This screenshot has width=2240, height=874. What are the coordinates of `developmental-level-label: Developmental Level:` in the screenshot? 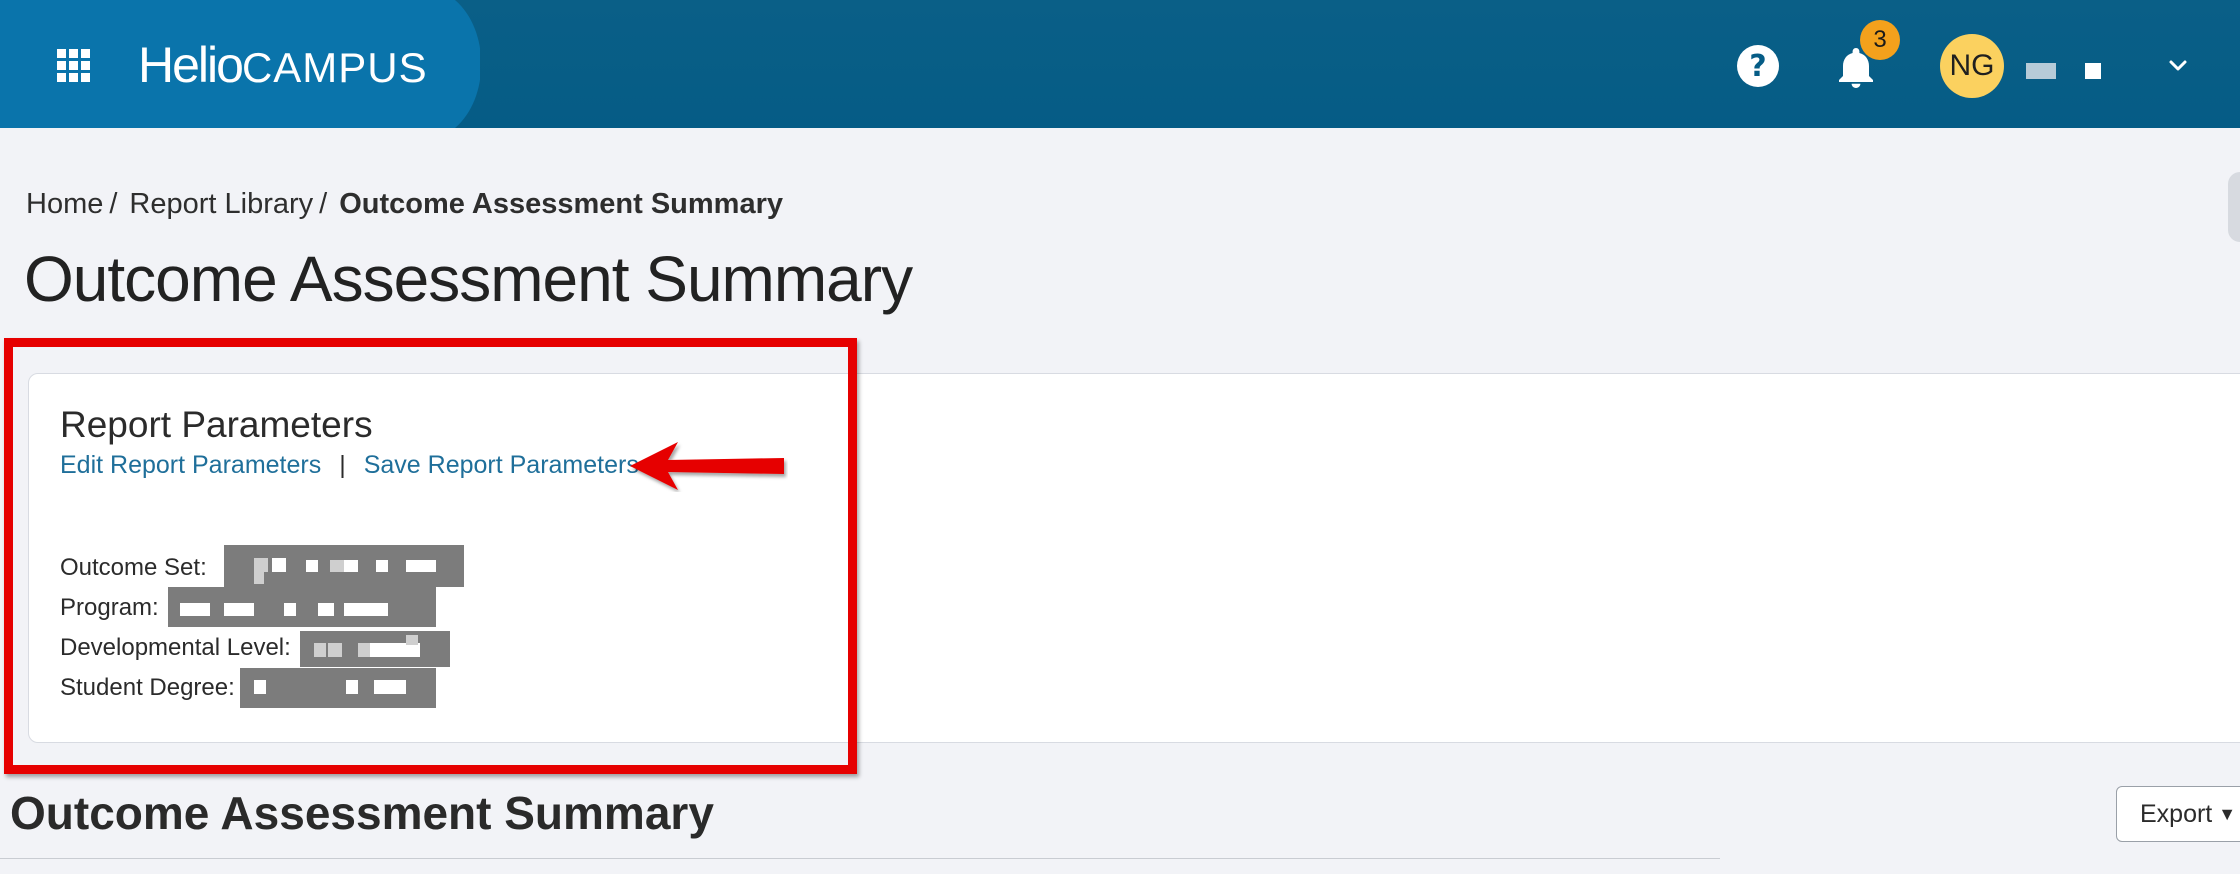 It's located at (175, 647).